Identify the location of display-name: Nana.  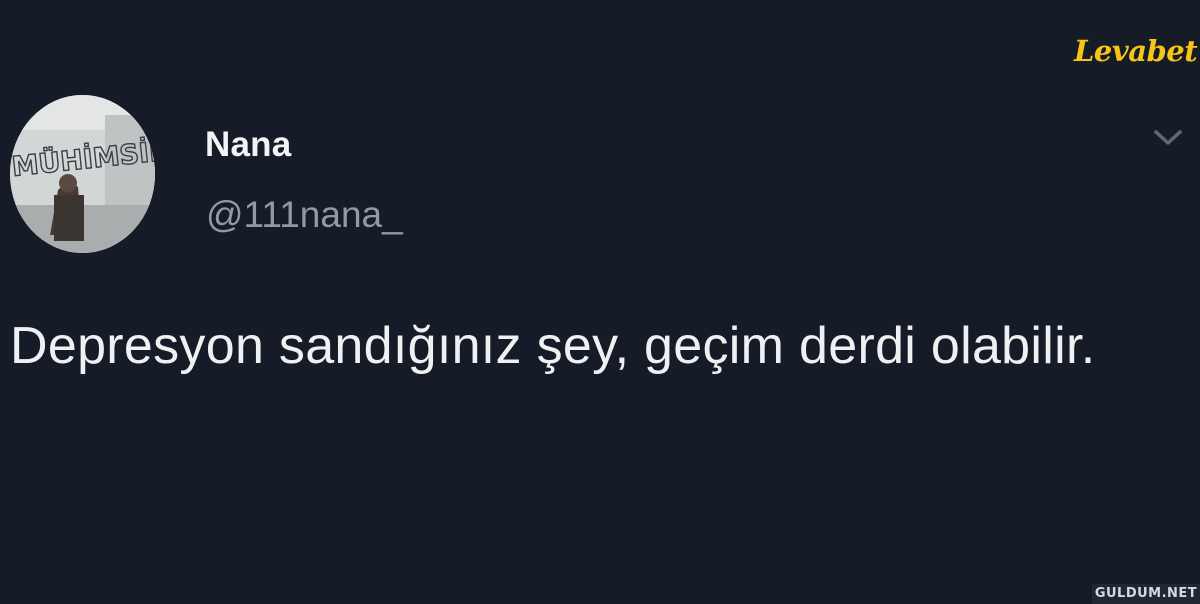
(248, 145).